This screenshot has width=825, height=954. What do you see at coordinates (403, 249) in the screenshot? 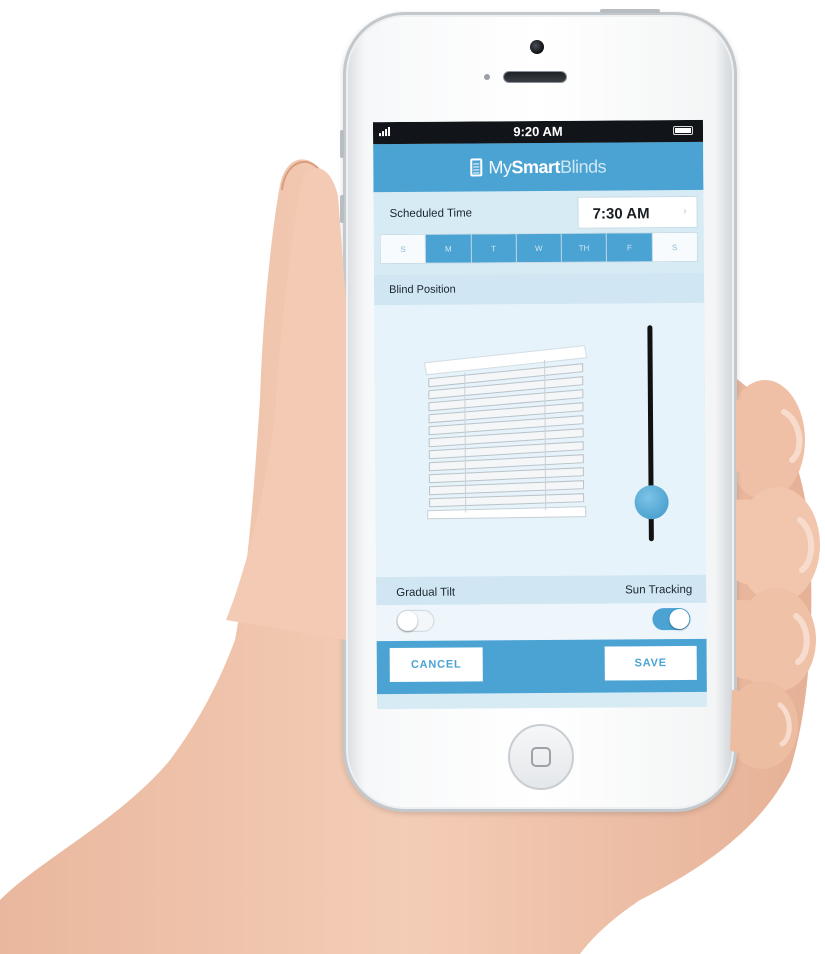
I see `day-toggle-sunday: S` at bounding box center [403, 249].